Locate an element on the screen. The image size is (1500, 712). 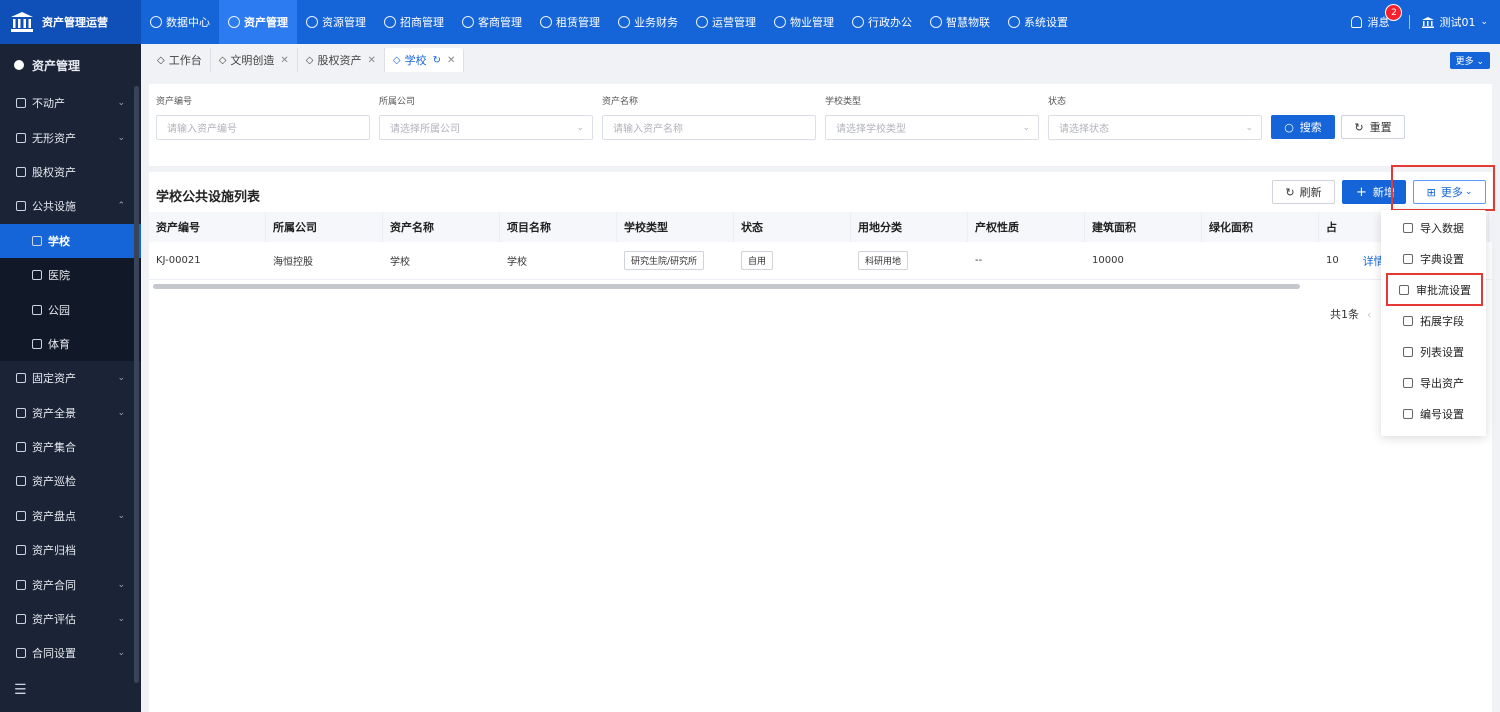
nav-item-10: 智慧物联 is located at coordinates (960, 22).